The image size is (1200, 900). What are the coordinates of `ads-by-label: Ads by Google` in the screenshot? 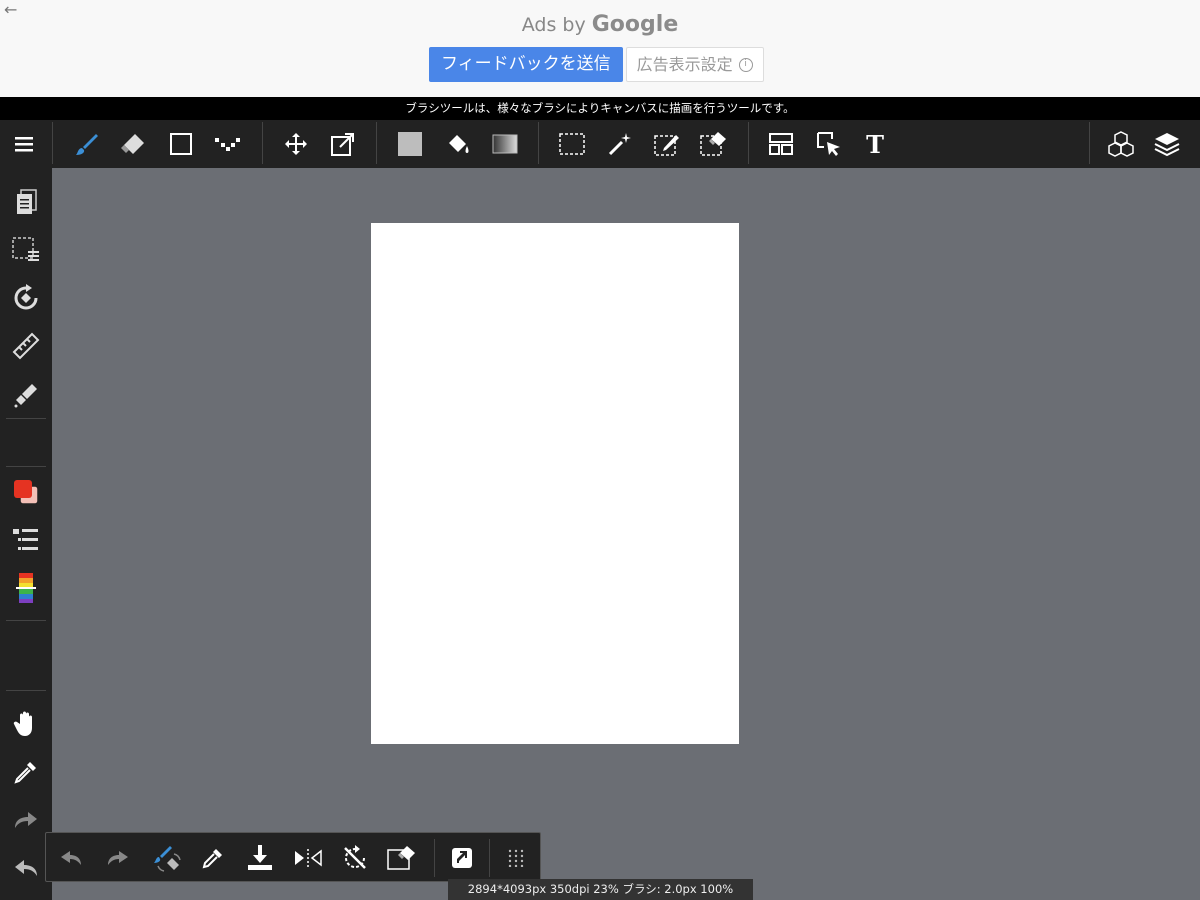 It's located at (600, 24).